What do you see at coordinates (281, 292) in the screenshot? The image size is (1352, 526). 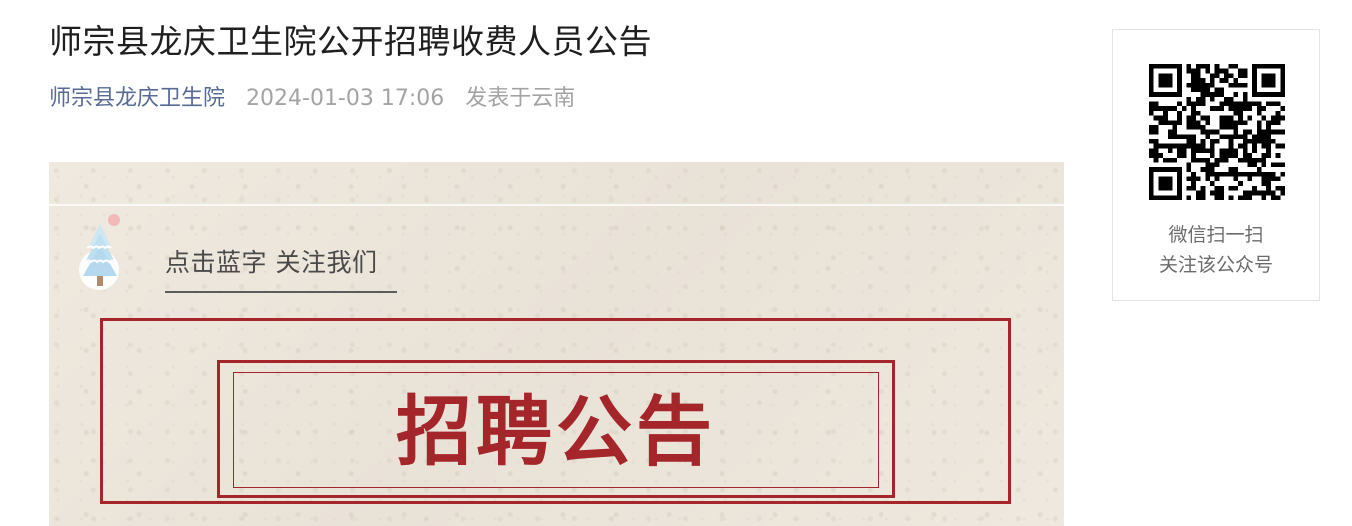 I see `follow-underline` at bounding box center [281, 292].